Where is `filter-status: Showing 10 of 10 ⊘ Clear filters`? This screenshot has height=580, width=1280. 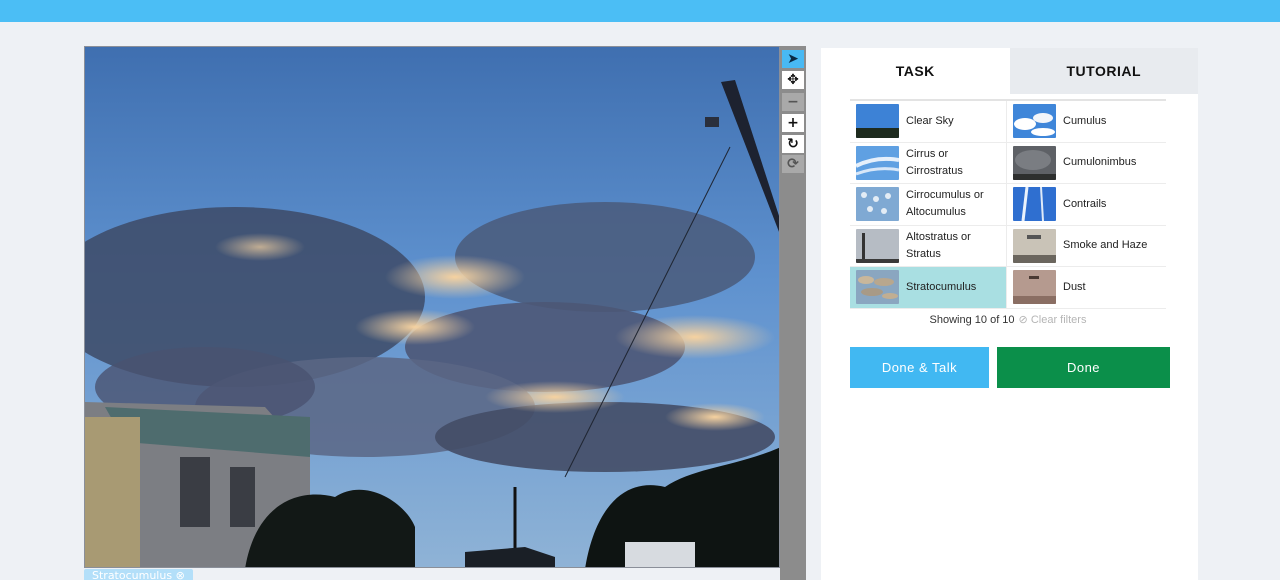 filter-status: Showing 10 of 10 ⊘ Clear filters is located at coordinates (1008, 319).